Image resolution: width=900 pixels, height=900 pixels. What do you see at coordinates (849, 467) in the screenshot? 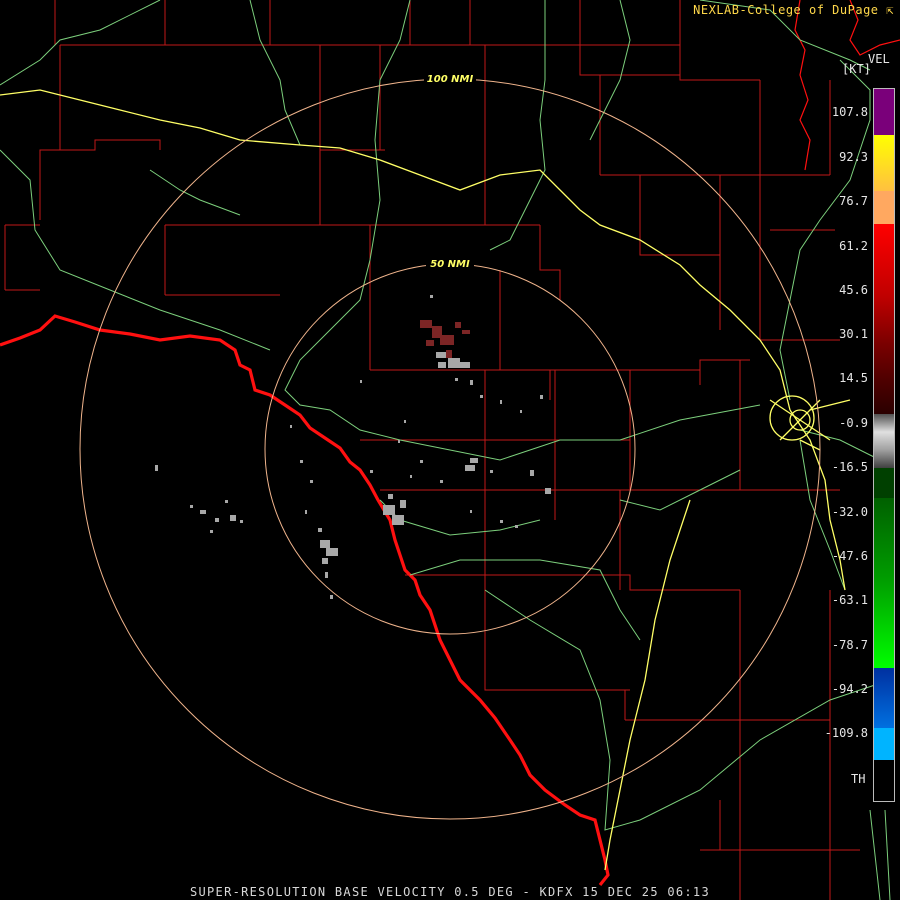
I see `legend-tick: -16.5` at bounding box center [849, 467].